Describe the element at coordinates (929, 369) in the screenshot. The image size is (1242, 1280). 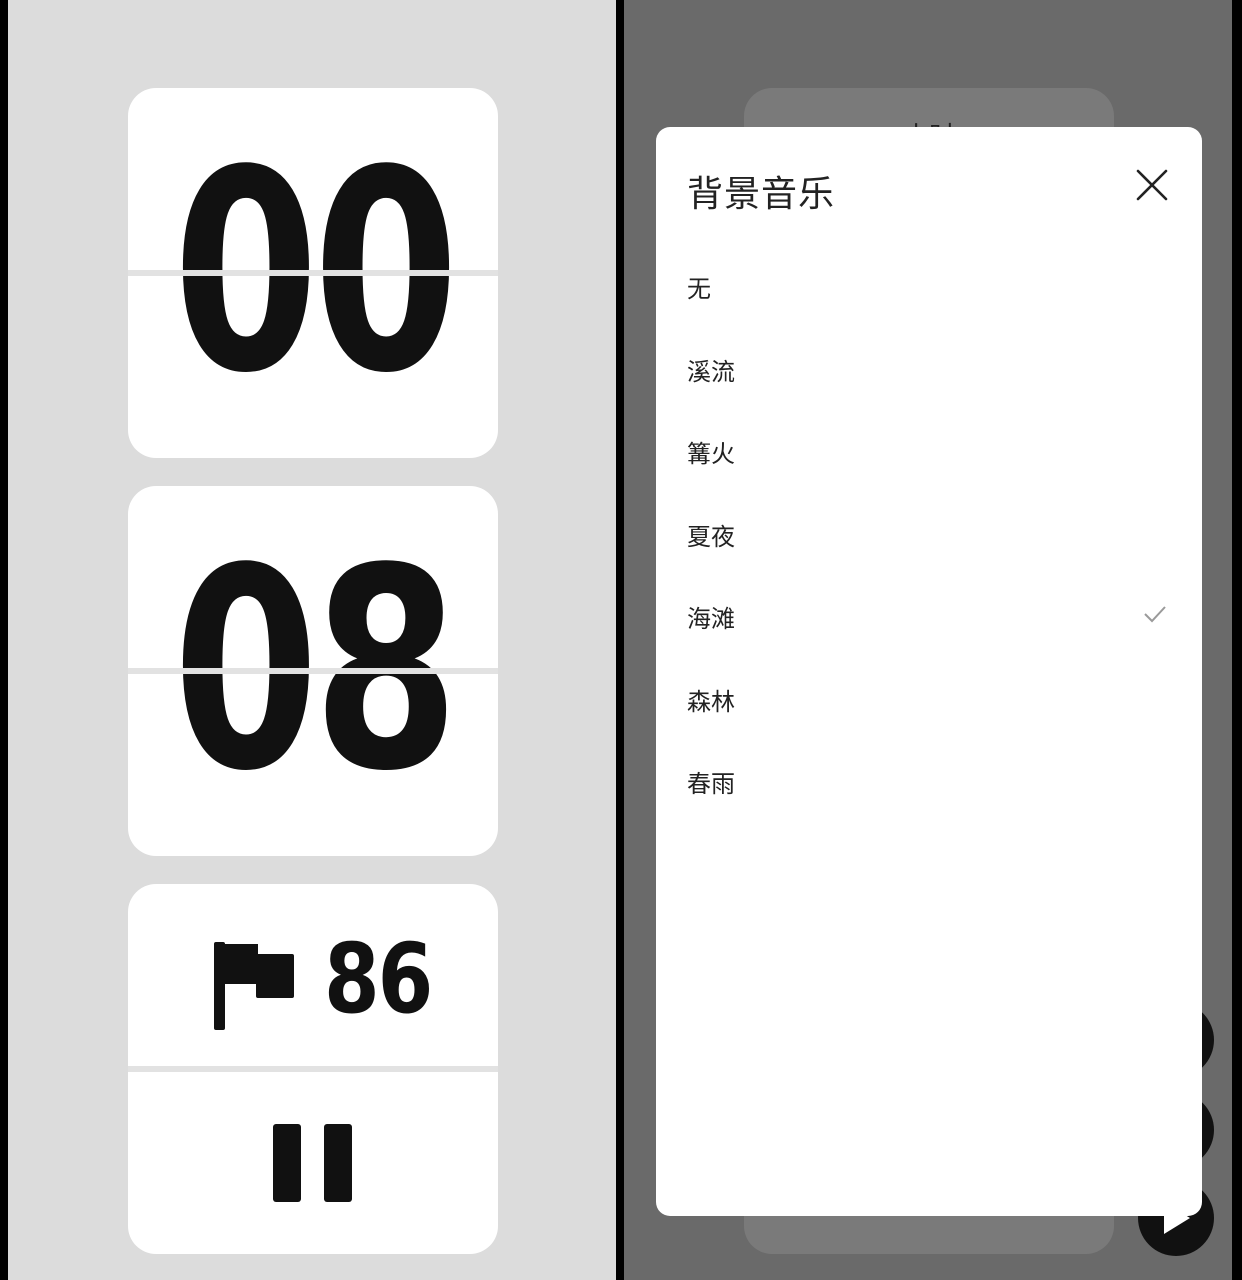
I see `music-option: 溪流` at that location.